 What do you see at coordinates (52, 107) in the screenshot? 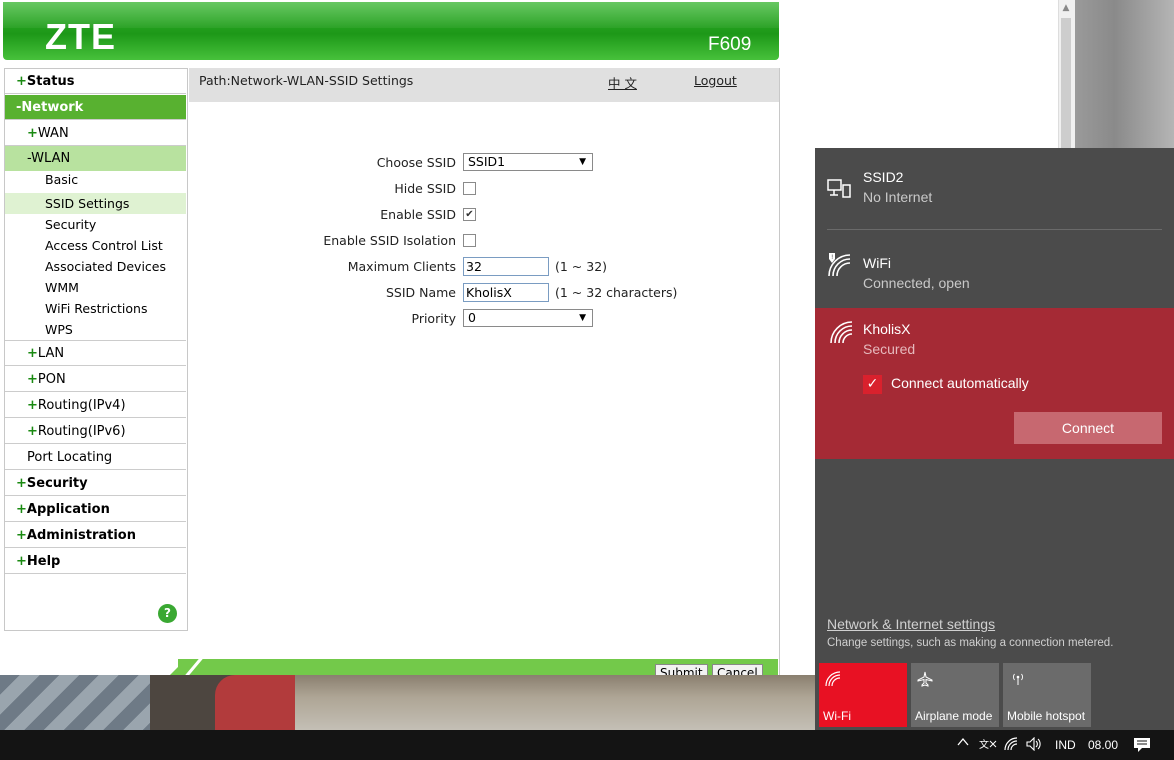
I see `nav-network-label: Network` at bounding box center [52, 107].